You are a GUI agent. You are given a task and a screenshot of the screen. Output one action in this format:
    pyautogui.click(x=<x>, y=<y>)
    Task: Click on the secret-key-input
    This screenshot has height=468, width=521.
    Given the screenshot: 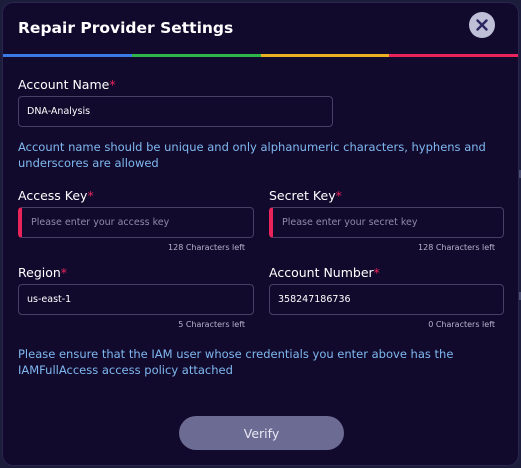 What is the action you would take?
    pyautogui.click(x=386, y=222)
    